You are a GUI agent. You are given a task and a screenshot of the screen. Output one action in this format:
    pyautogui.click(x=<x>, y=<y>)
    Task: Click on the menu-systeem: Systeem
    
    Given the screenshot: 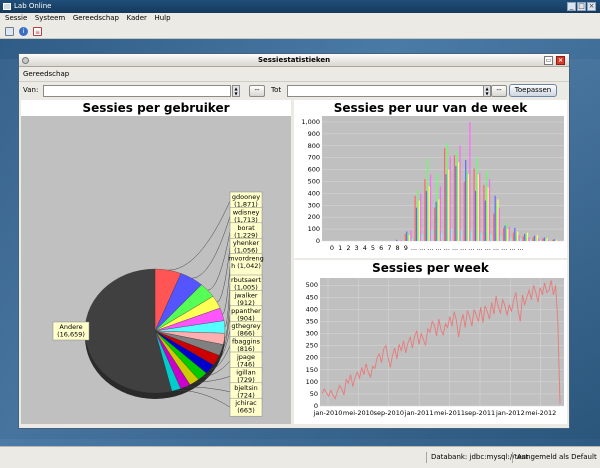 What is the action you would take?
    pyautogui.click(x=50, y=18)
    